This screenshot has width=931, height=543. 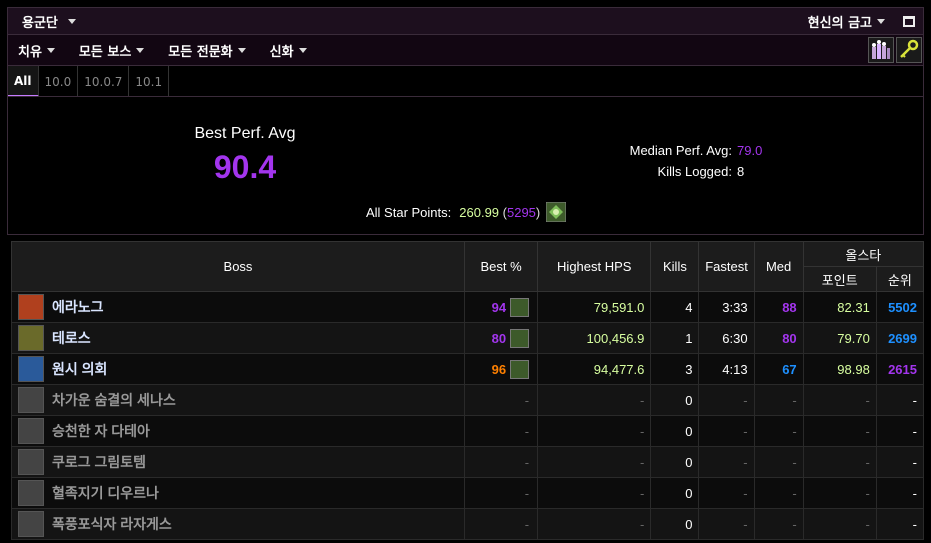 I want to click on table-row: 테로스 80 100,456.9 1 6:30 80 79.70 2699, so click(x=468, y=338).